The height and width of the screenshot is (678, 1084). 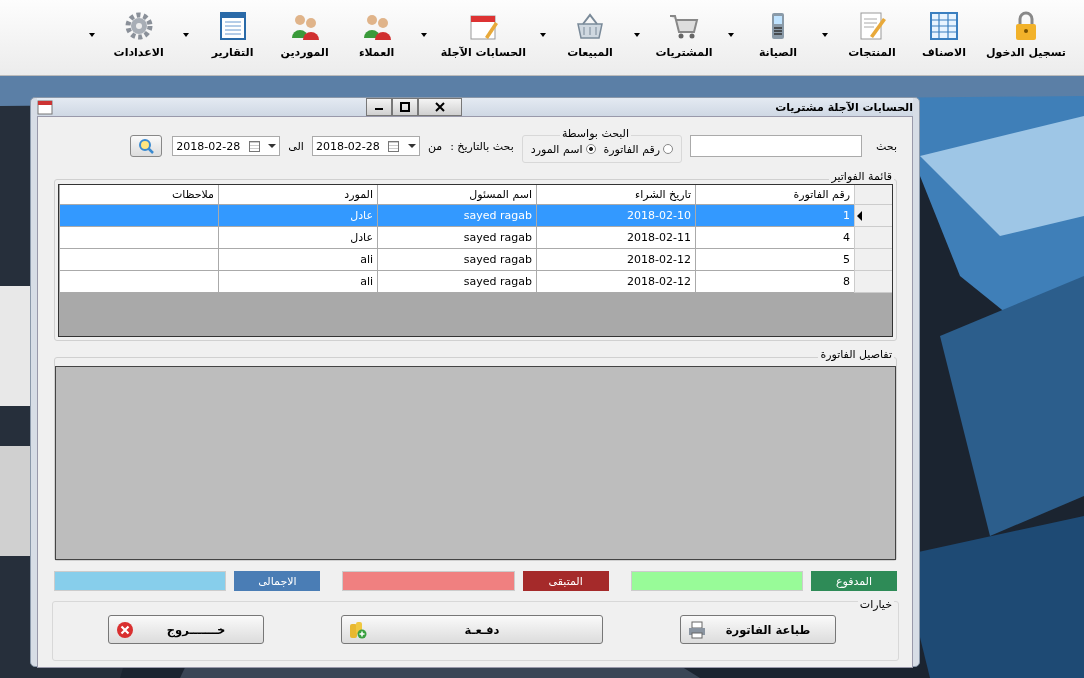 What do you see at coordinates (638, 149) in the screenshot?
I see `radio-option: رقم الفاتورة` at bounding box center [638, 149].